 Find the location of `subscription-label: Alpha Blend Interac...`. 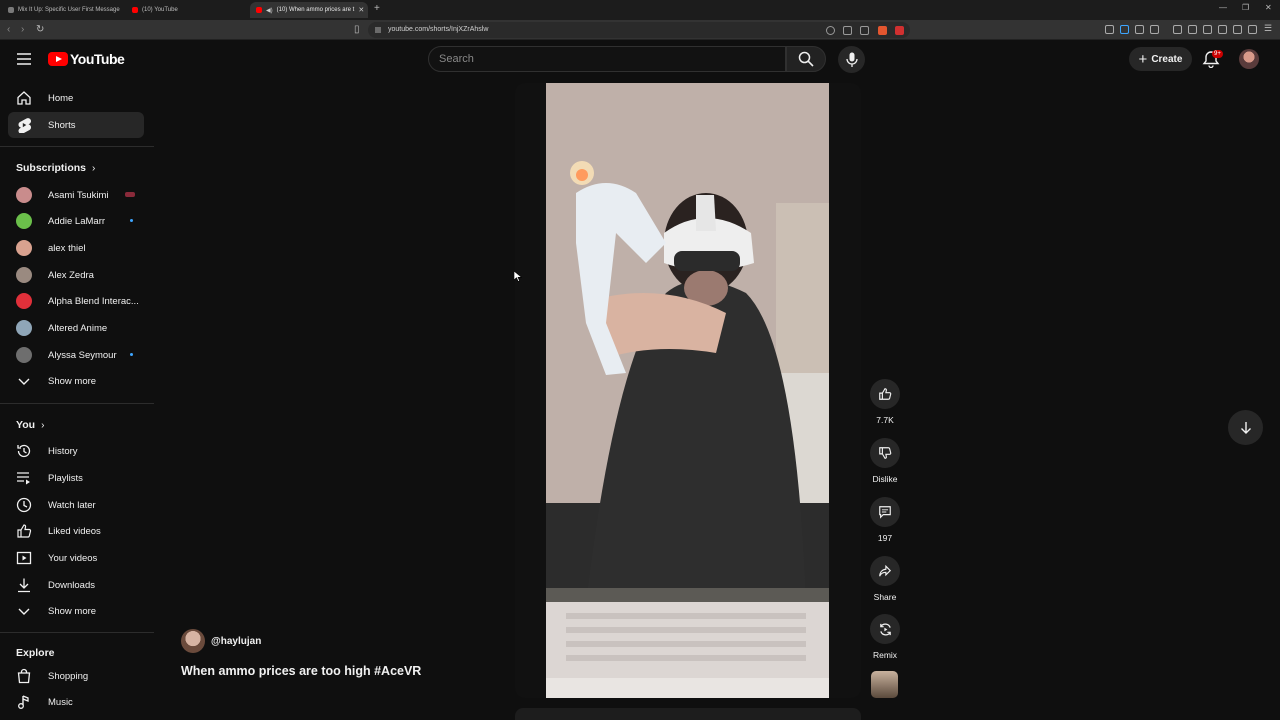

subscription-label: Alpha Blend Interac... is located at coordinates (93, 301).